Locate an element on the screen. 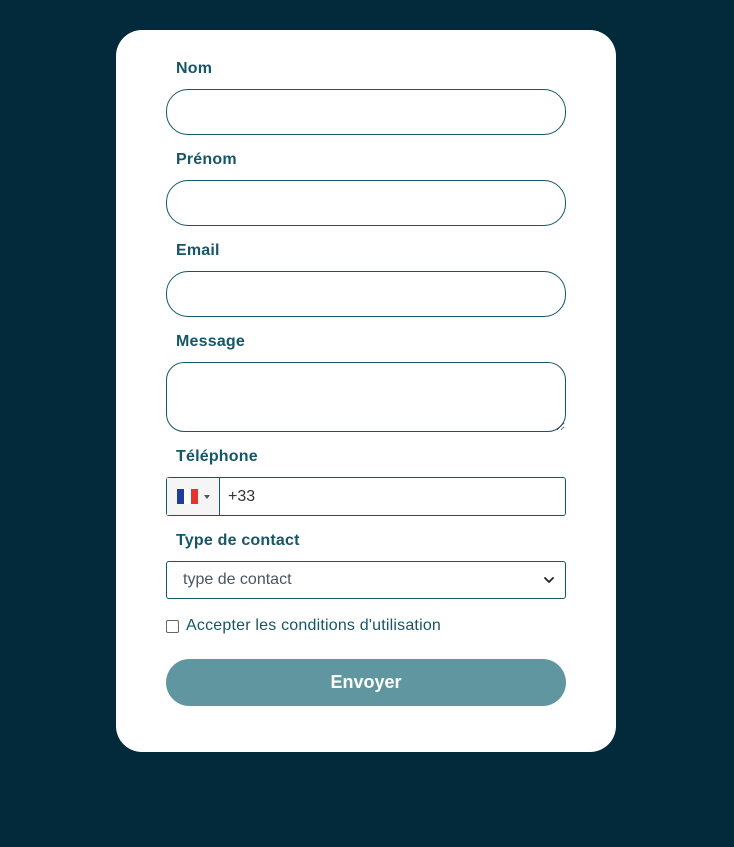 This screenshot has width=734, height=847. nom-label: Nom is located at coordinates (194, 68).